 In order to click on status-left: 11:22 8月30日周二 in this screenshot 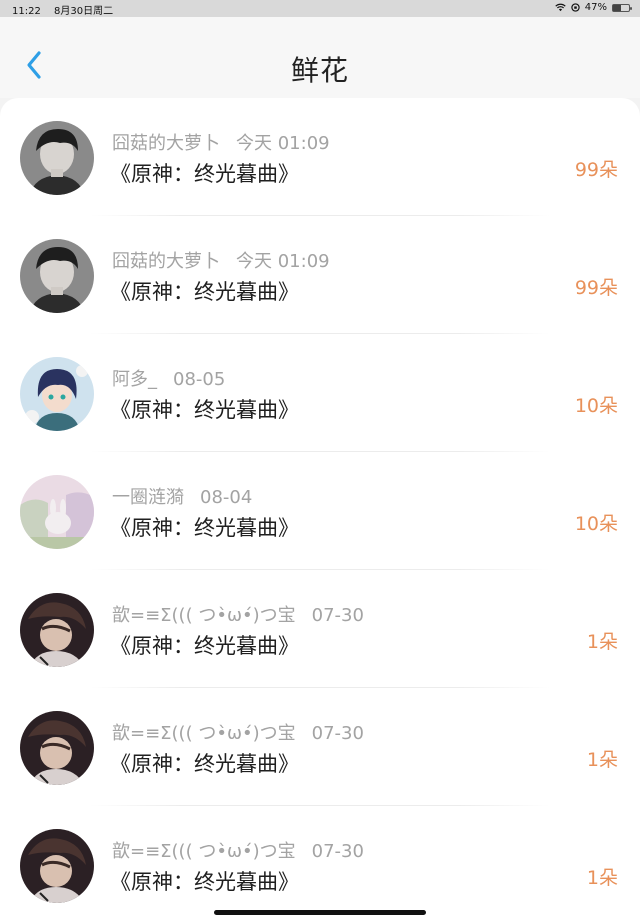, I will do `click(62, 9)`.